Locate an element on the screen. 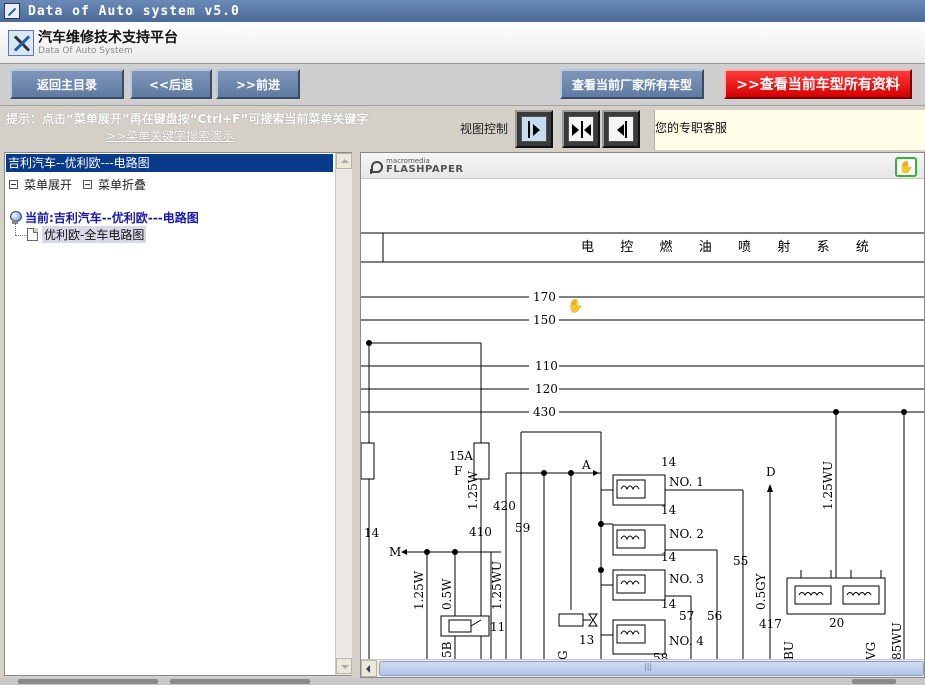 The image size is (925, 685). label-d: D is located at coordinates (771, 472).